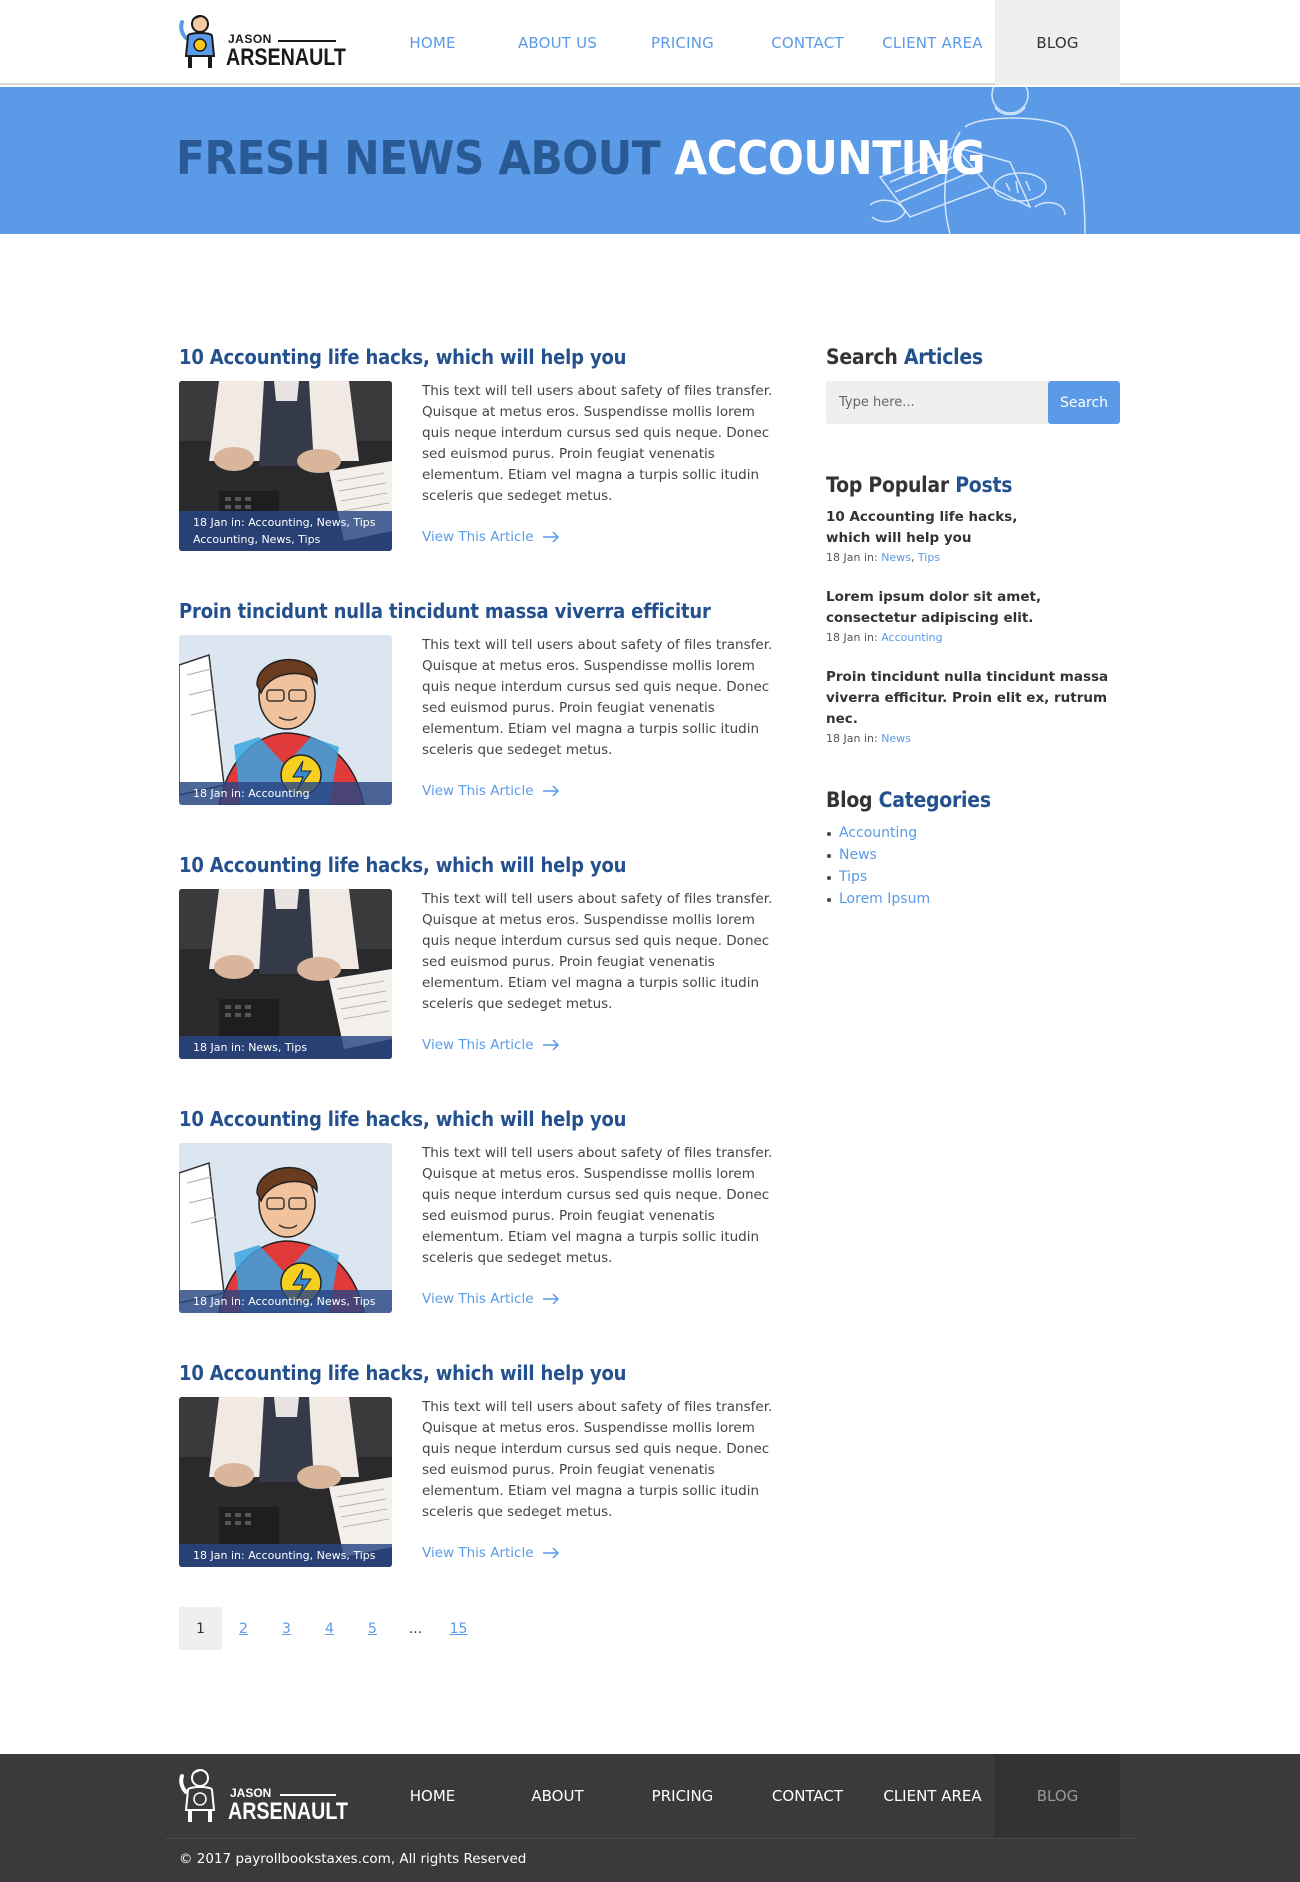 The image size is (1300, 1882). Describe the element at coordinates (908, 800) in the screenshot. I see `categories-heading: Blog Categories` at that location.